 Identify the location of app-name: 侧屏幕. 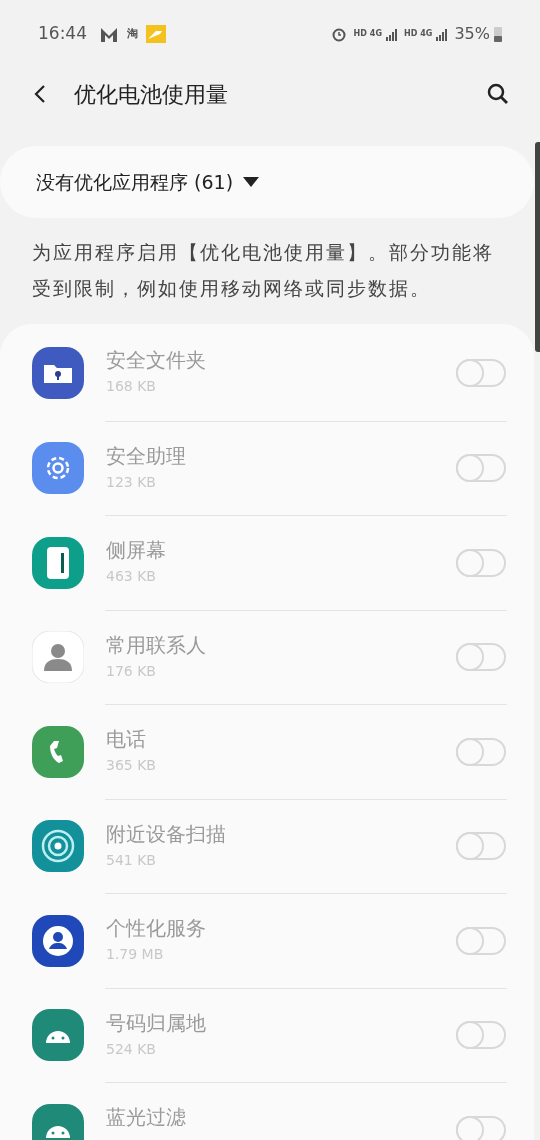
(136, 550).